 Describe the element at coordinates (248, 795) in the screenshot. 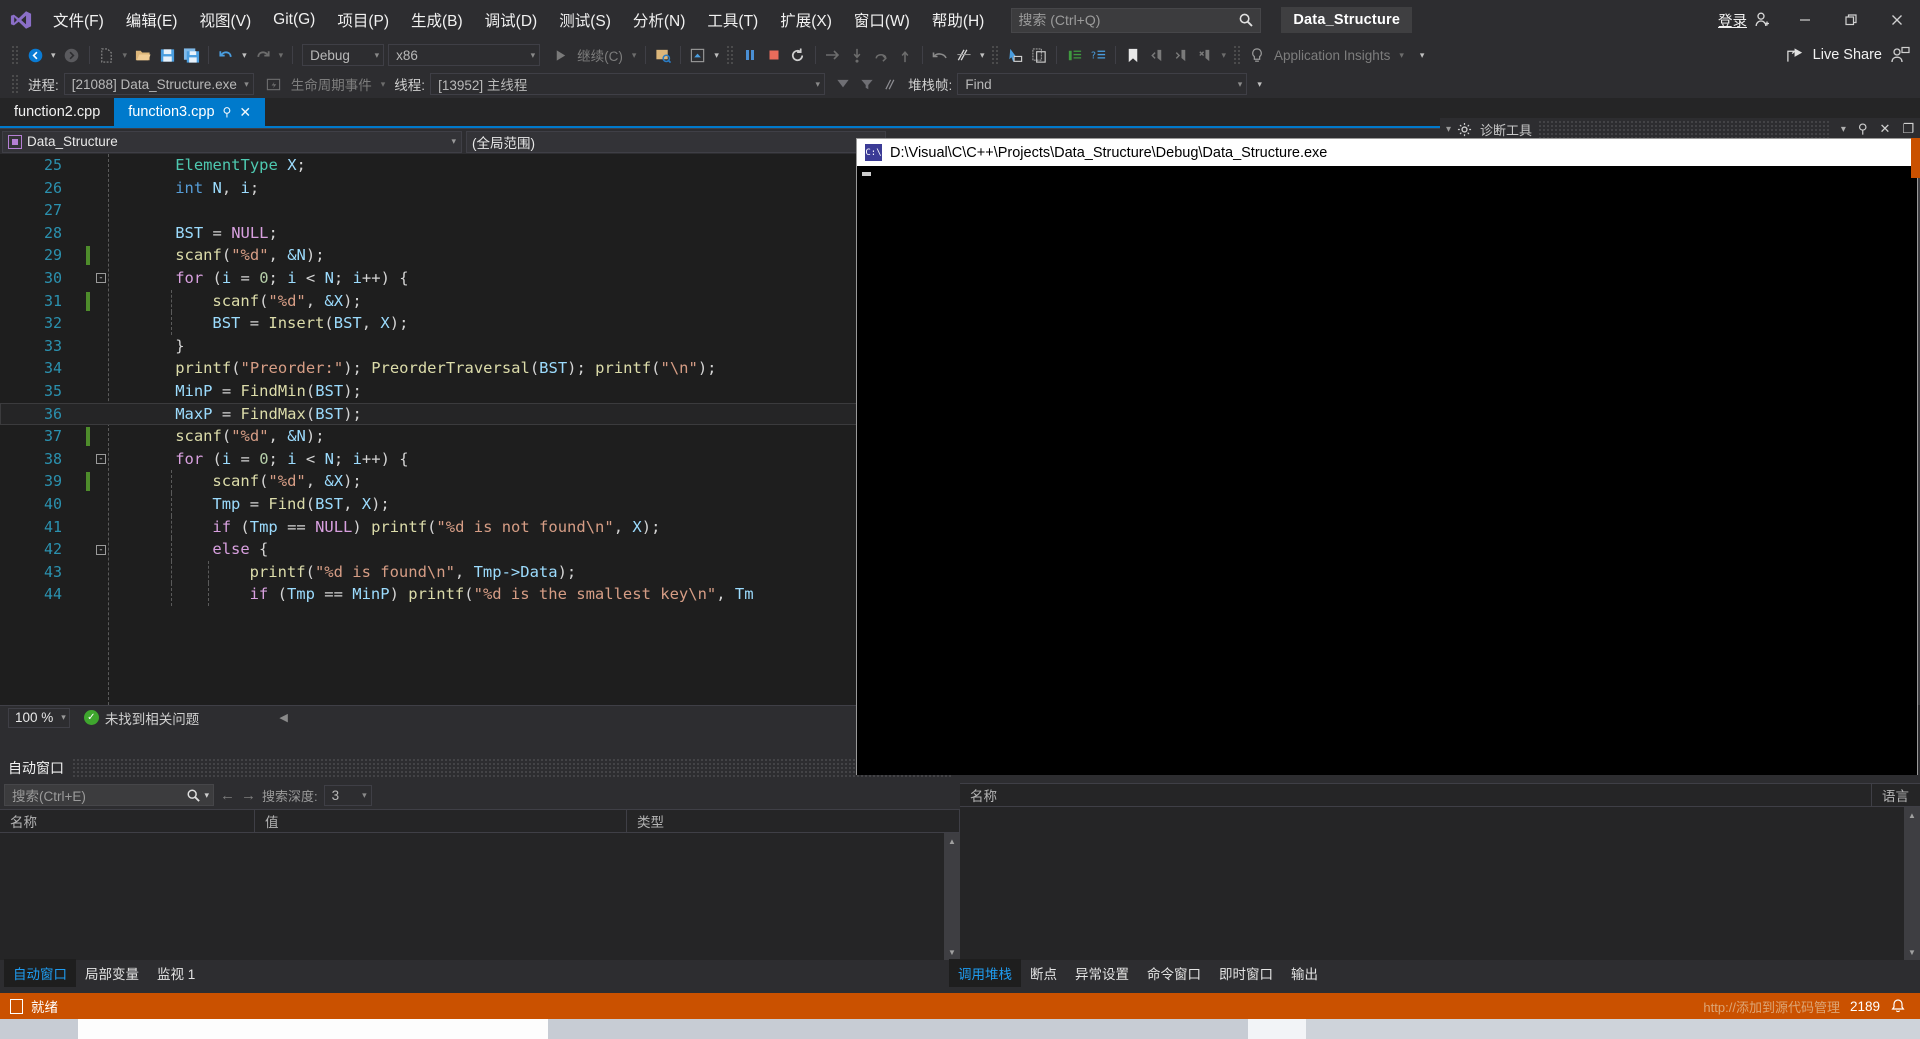

I see `autos-search-next-button: →` at that location.